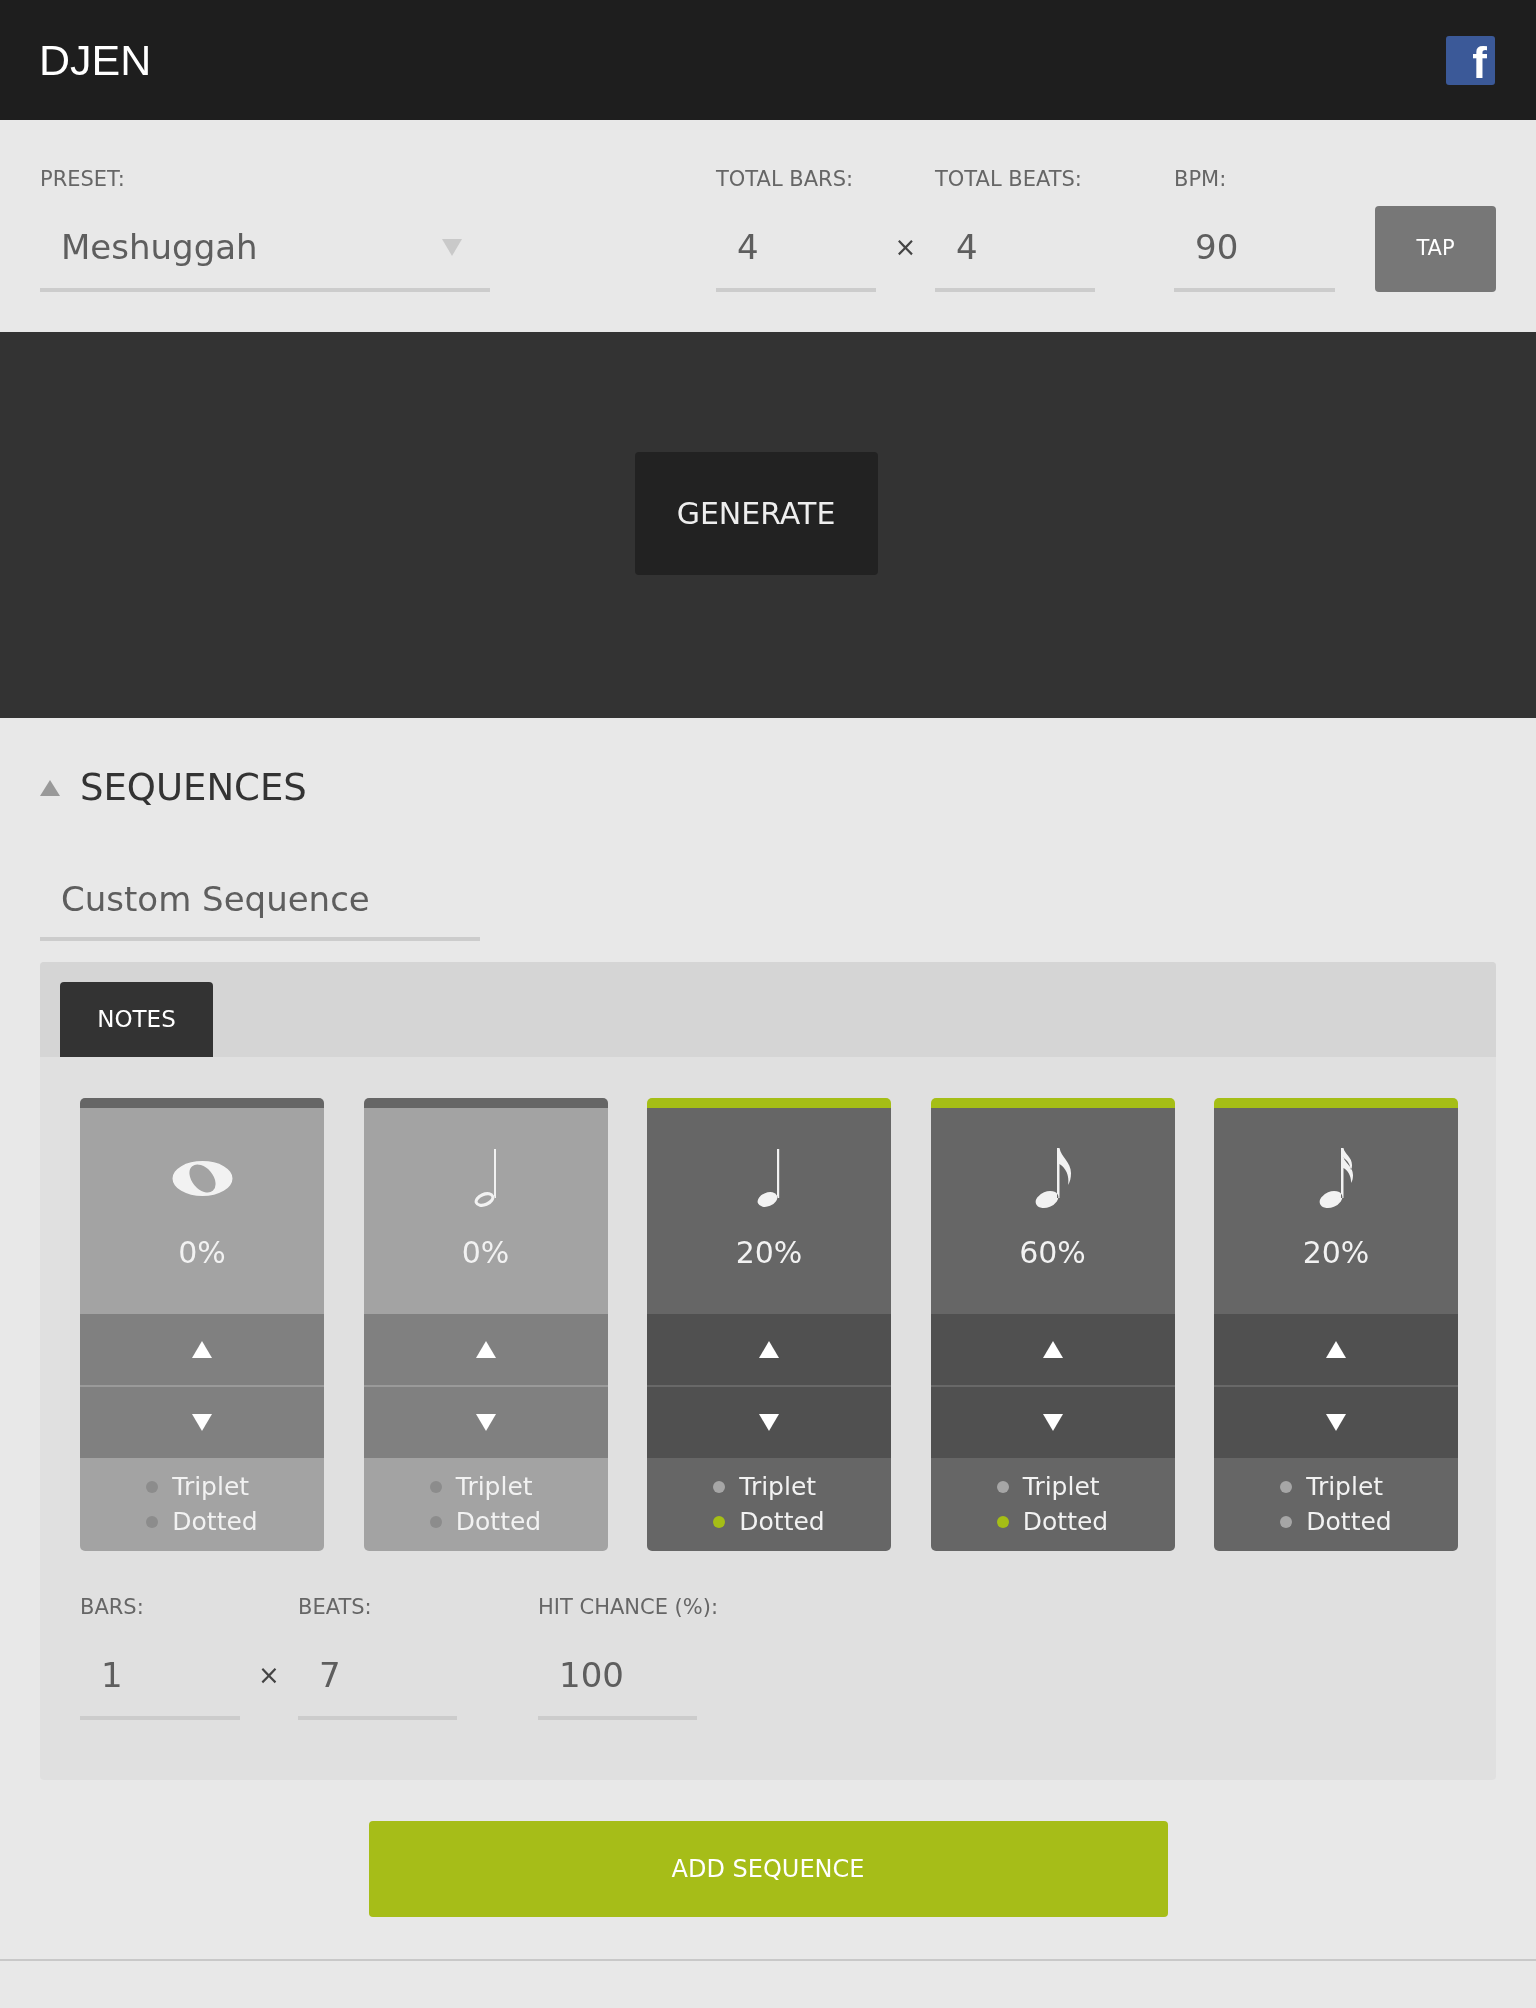 This screenshot has width=1536, height=2008. Describe the element at coordinates (1470, 60) in the screenshot. I see `share-link: f` at that location.